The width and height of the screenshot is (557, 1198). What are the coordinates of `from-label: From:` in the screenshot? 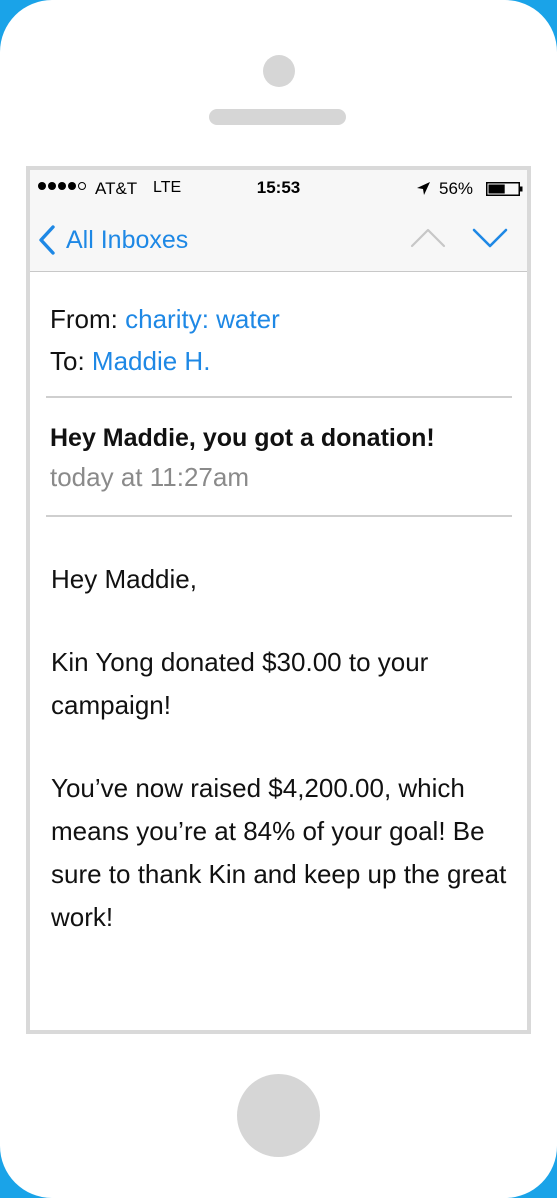 It's located at (84, 319).